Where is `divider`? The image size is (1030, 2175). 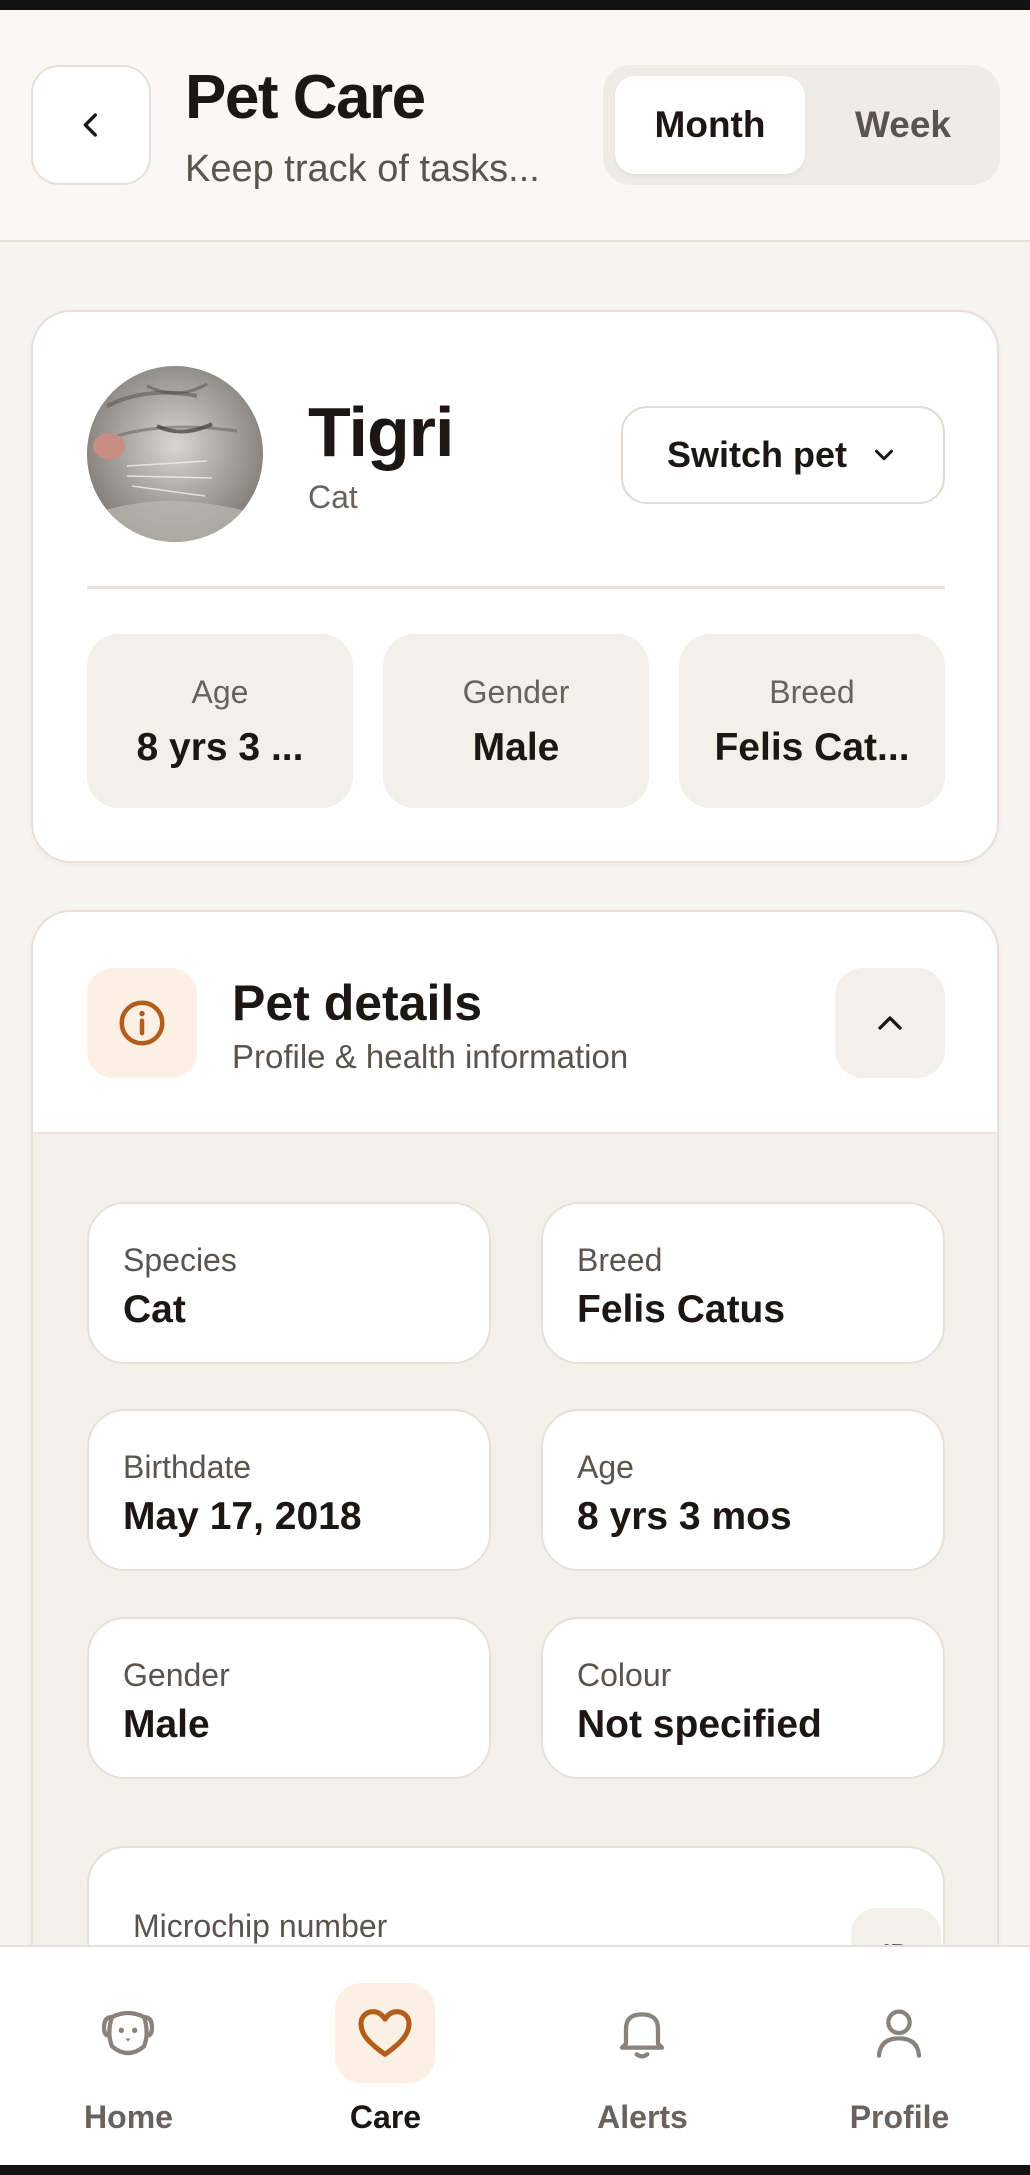 divider is located at coordinates (516, 587).